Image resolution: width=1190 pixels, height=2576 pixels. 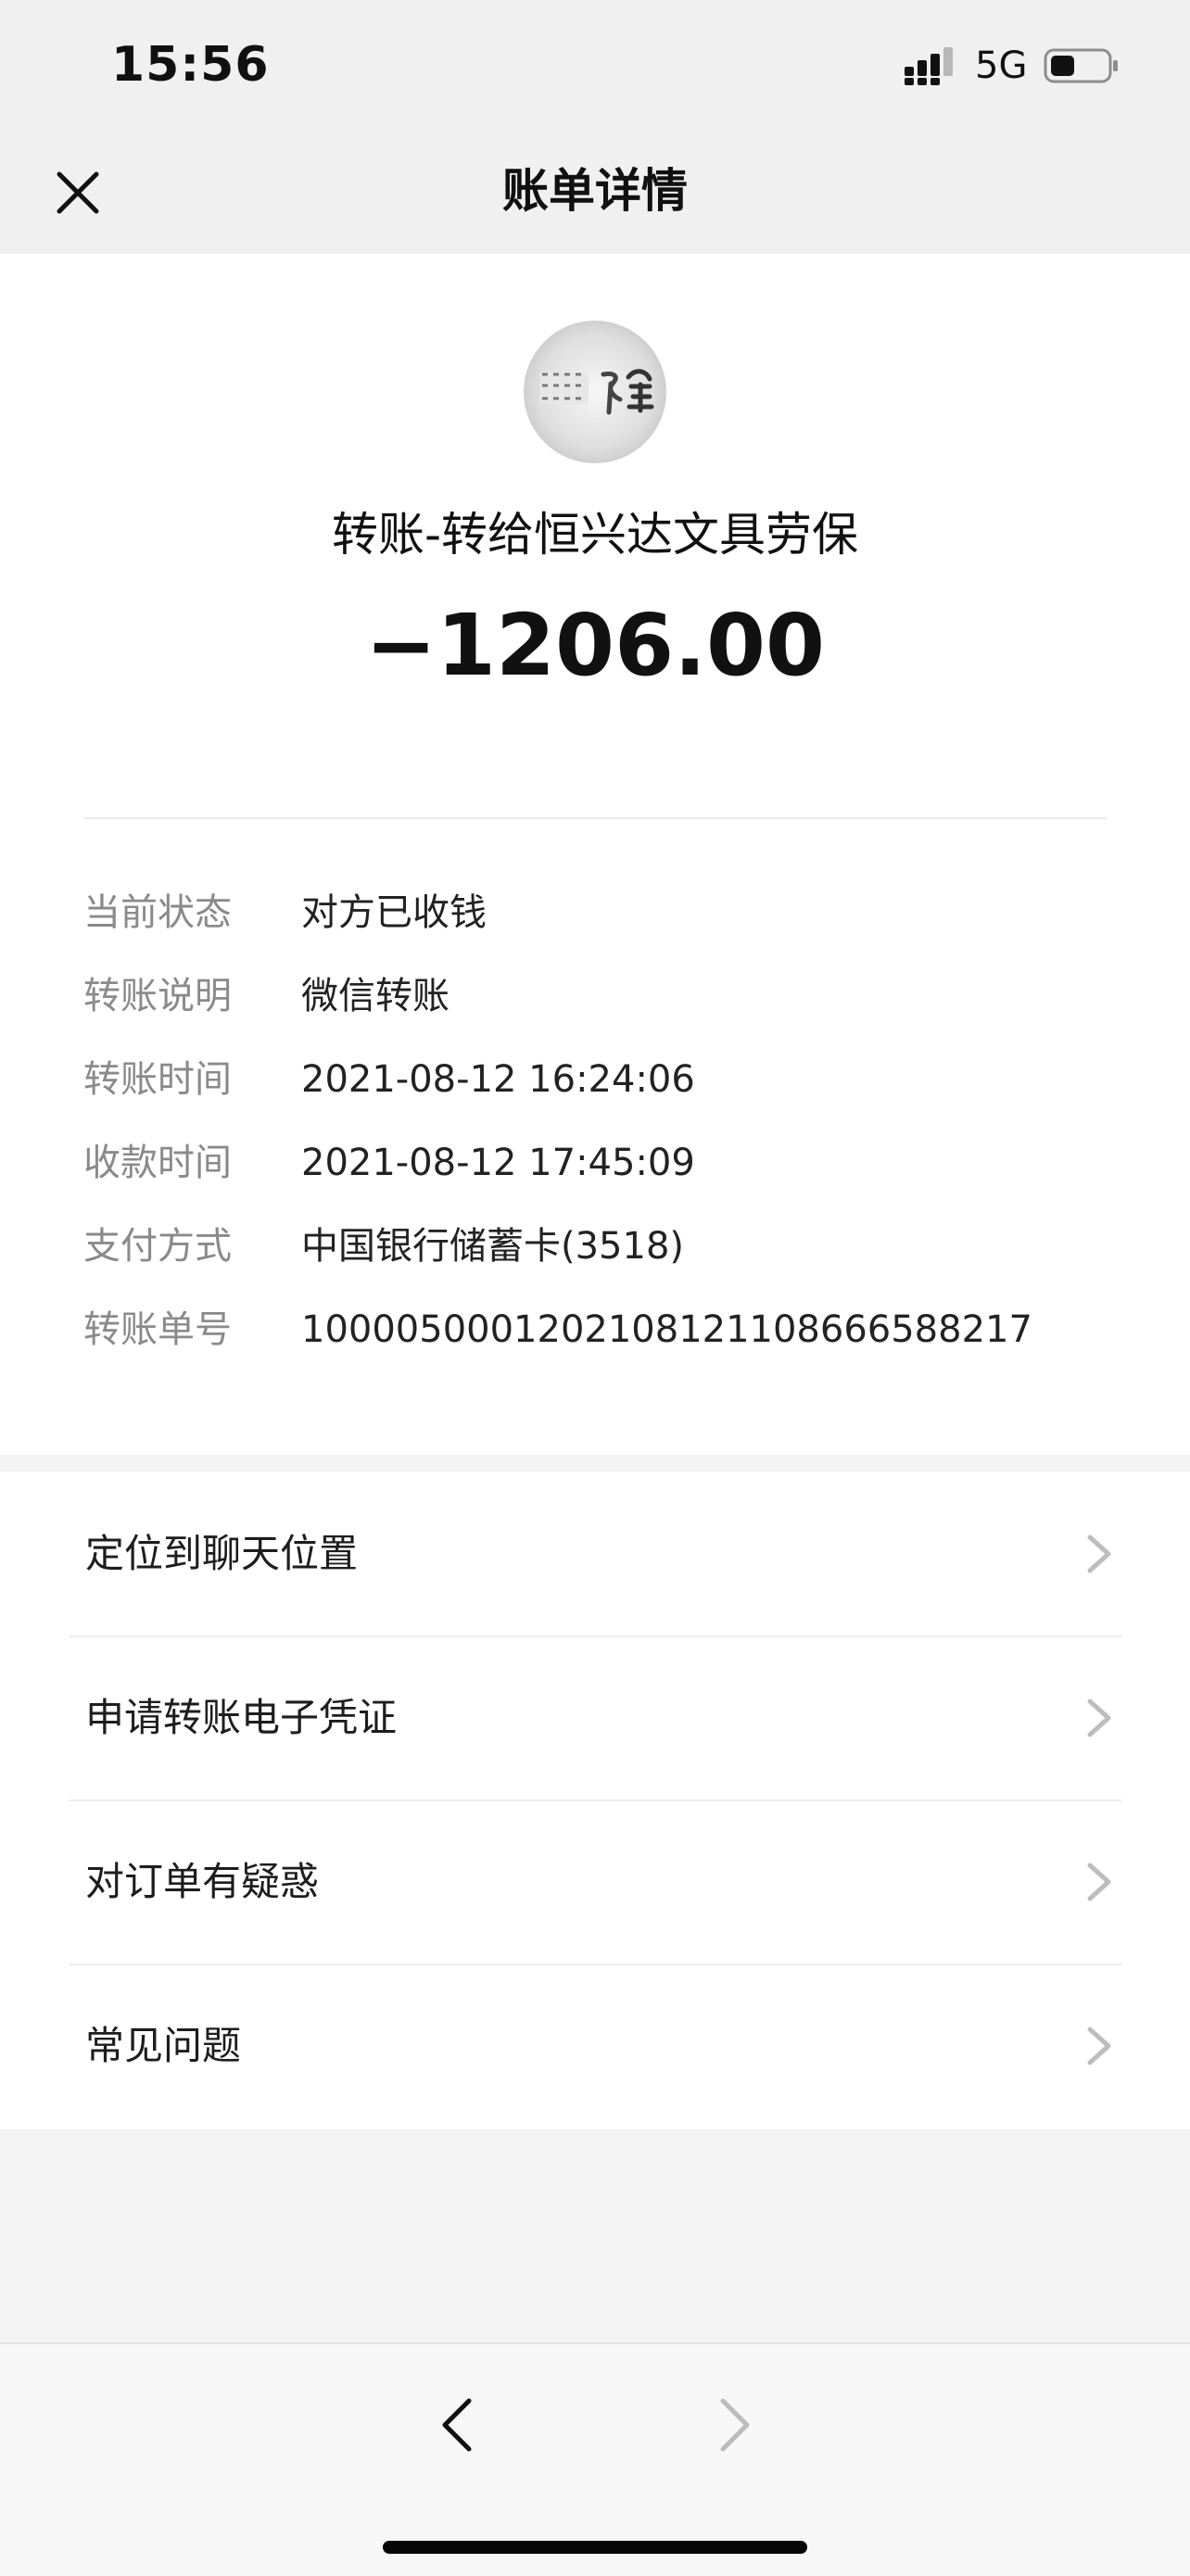 I want to click on detail-value: 微信转账, so click(x=375, y=996).